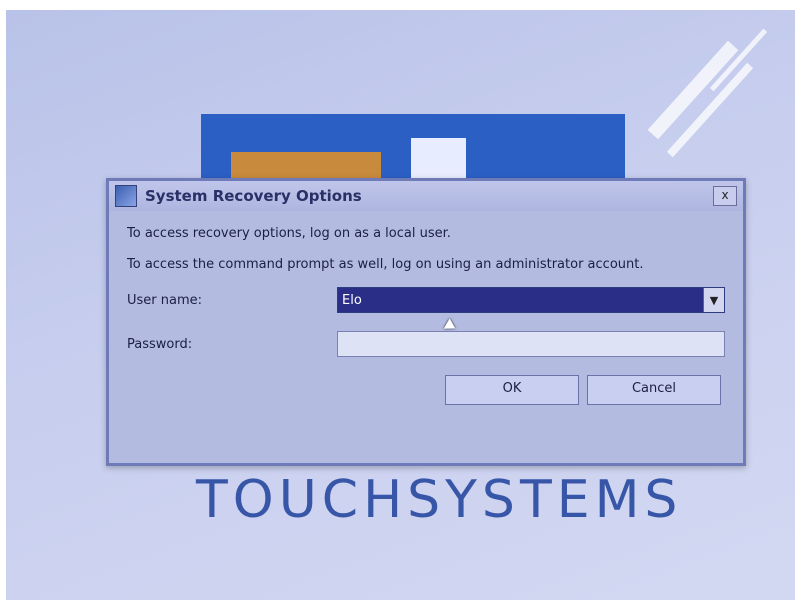 The image size is (801, 602). Describe the element at coordinates (439, 500) in the screenshot. I see `brand-text: TOUCHSYSTEMS` at that location.